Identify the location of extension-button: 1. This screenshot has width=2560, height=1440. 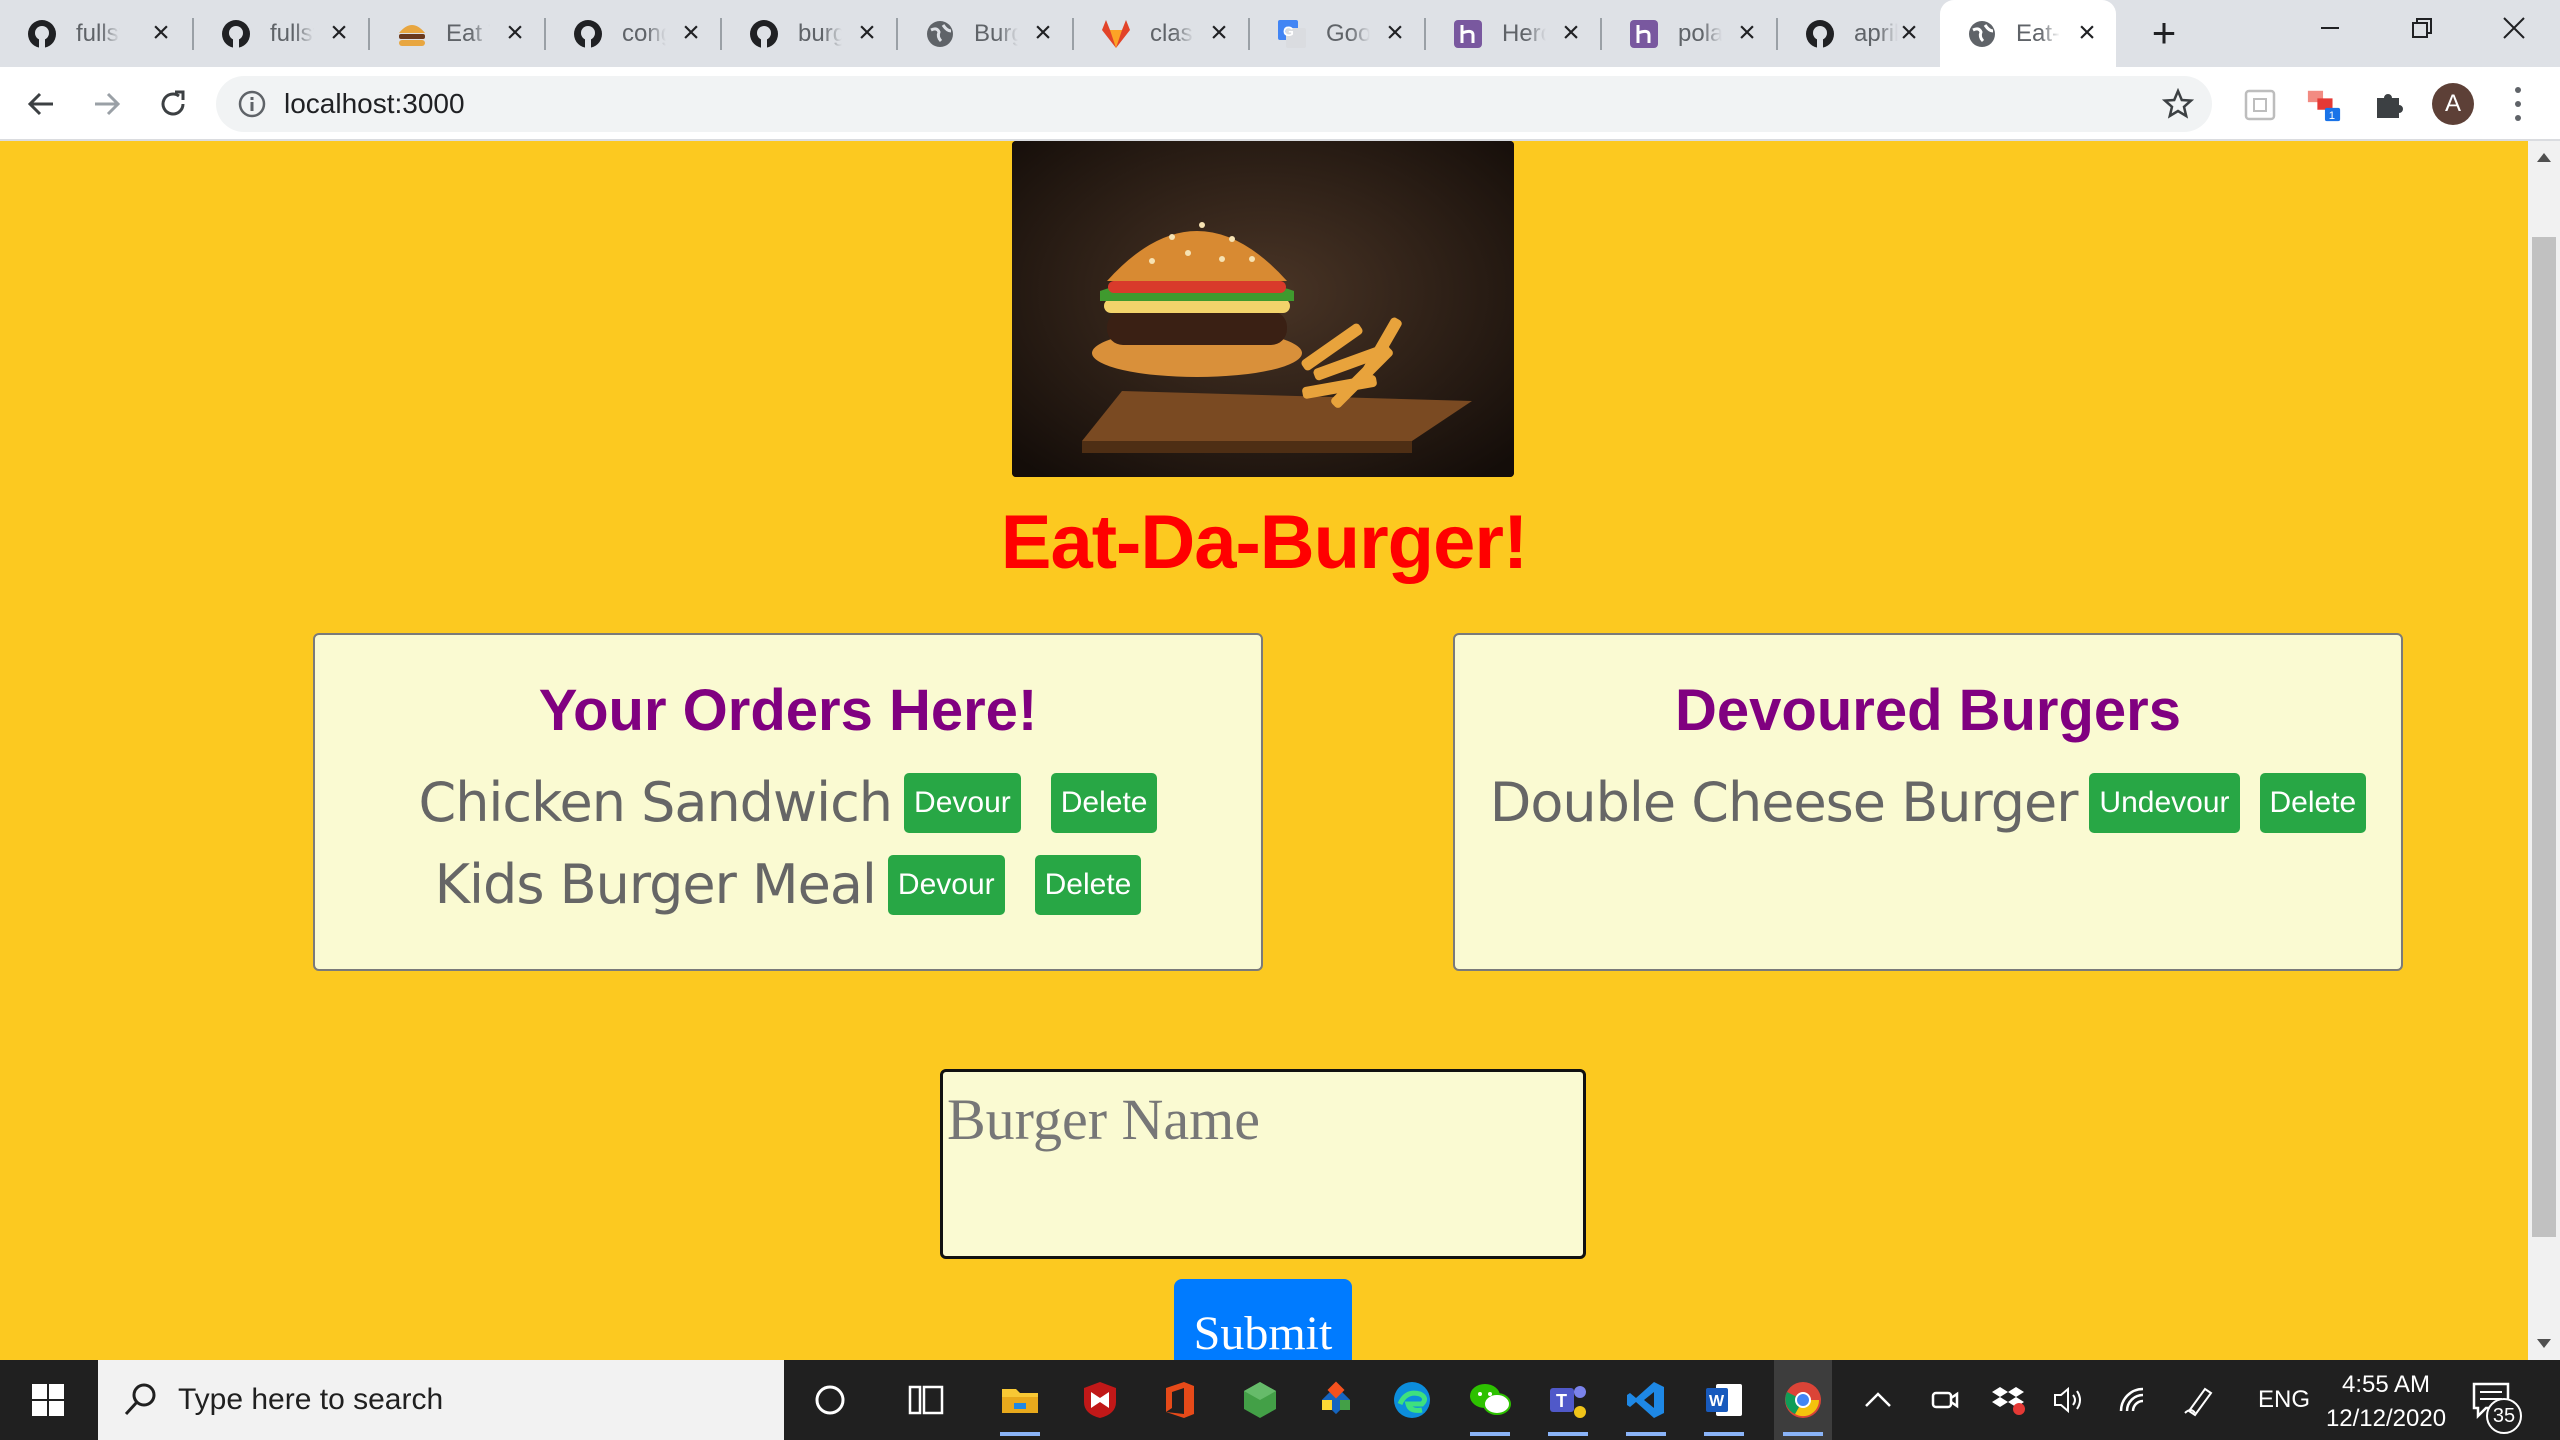
(2324, 105).